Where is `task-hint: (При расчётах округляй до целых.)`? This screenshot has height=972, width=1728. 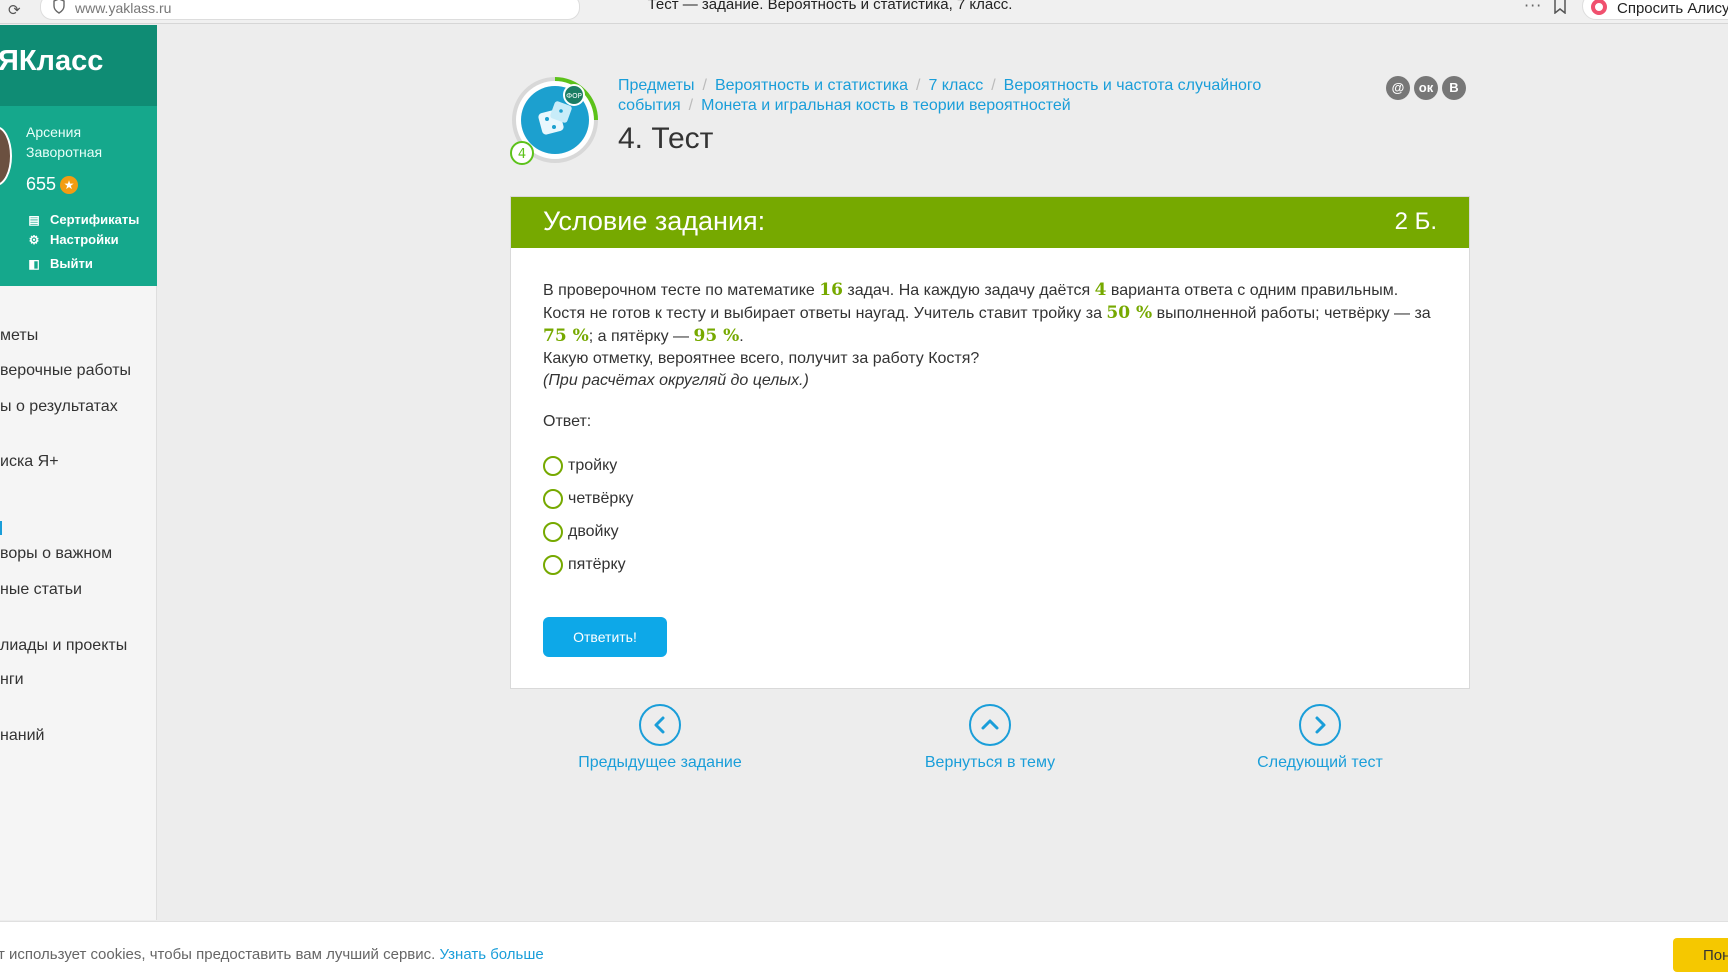
task-hint: (При расчётах округляй до целых.) is located at coordinates (676, 380).